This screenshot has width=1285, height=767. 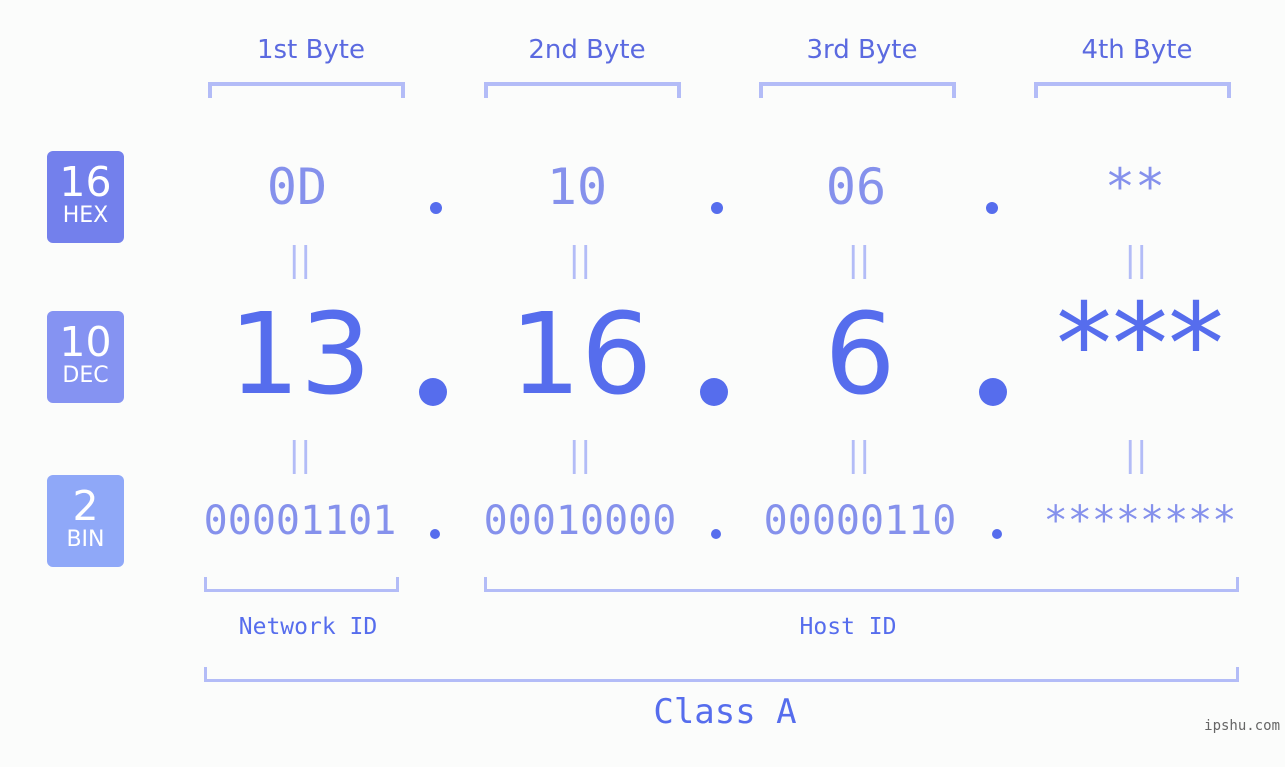 I want to click on dec-octet-3: 6, so click(x=860, y=355).